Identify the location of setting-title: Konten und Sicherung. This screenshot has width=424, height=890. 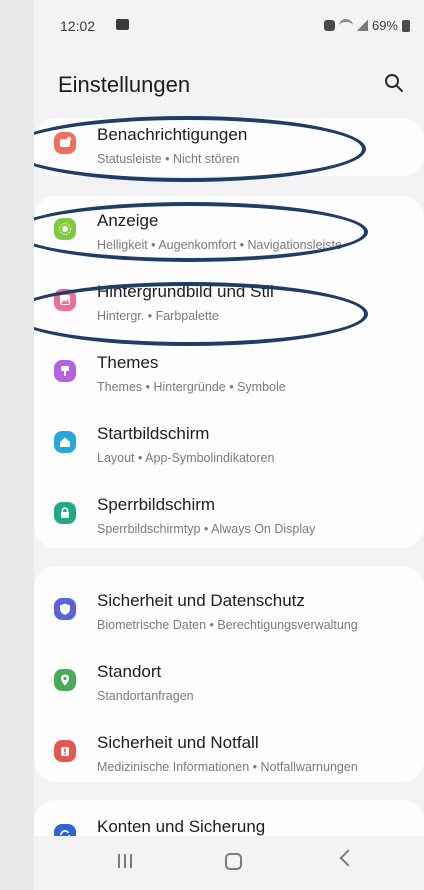
(181, 826).